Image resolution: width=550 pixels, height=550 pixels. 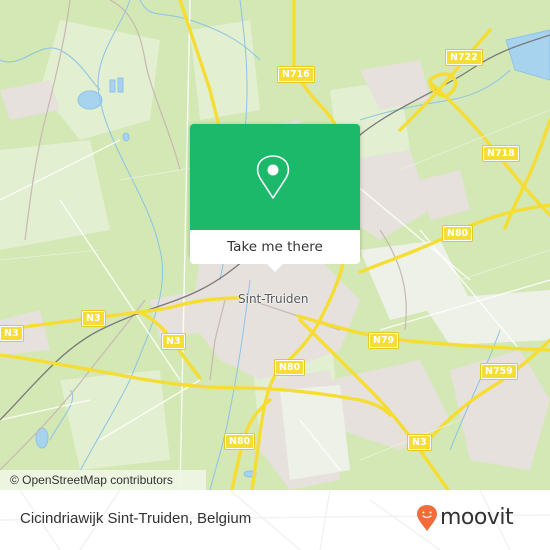 I want to click on location-popup: Take me there, so click(x=275, y=198).